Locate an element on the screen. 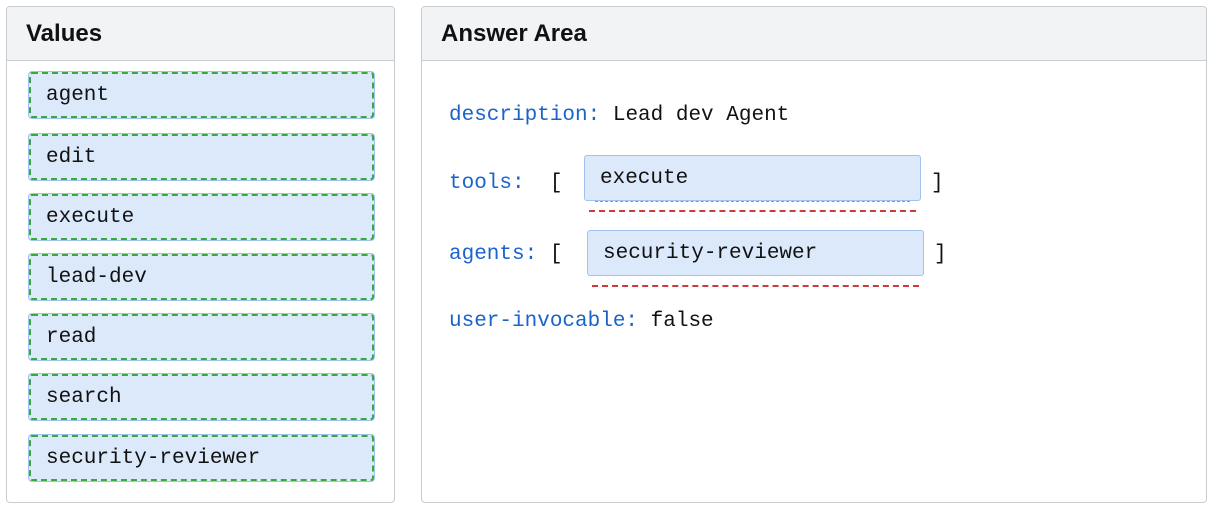 The image size is (1212, 511). tools-open-bracket: [ is located at coordinates (556, 183).